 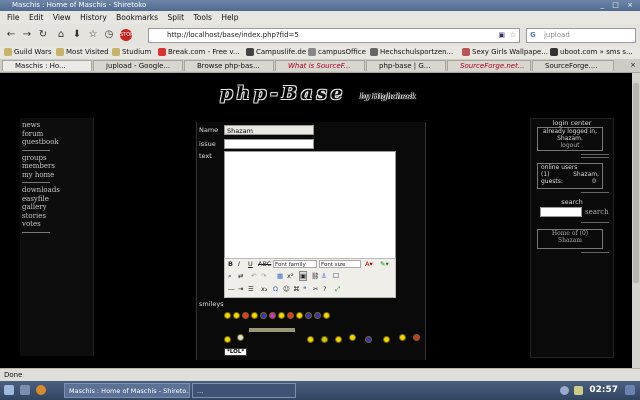 I want to click on underline-icon: U, so click(x=250, y=264).